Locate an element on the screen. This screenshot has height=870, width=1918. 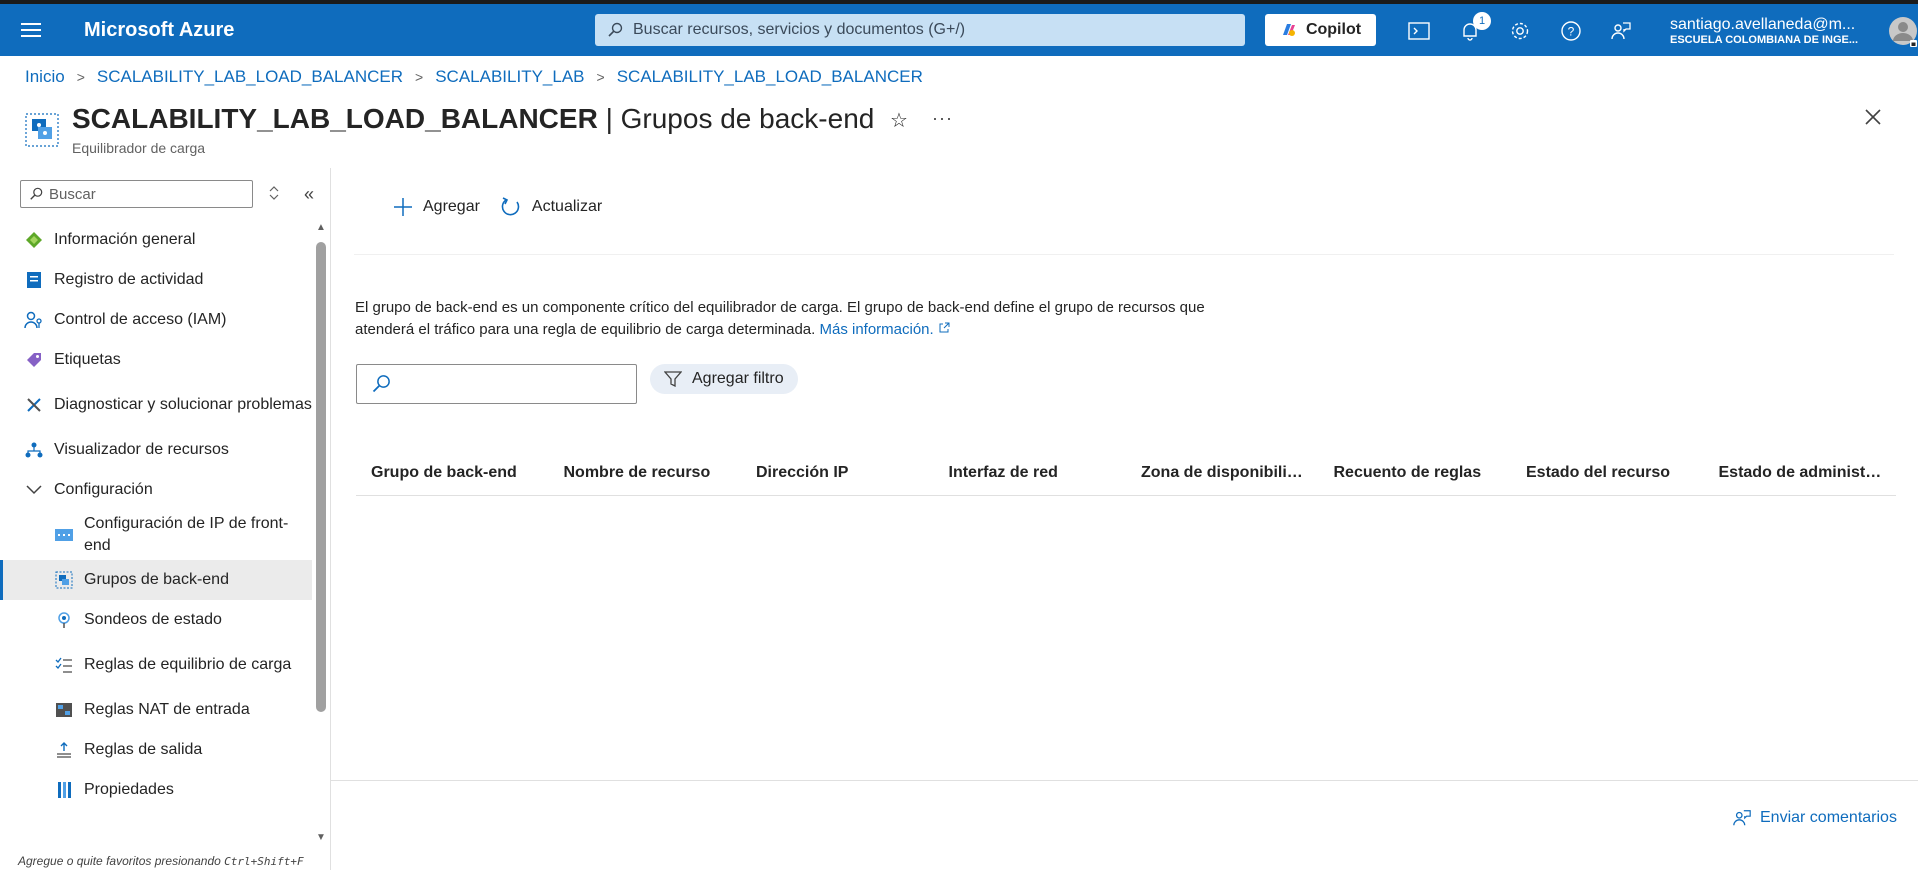
nav-item-label: Reglas de salida is located at coordinates (143, 749).